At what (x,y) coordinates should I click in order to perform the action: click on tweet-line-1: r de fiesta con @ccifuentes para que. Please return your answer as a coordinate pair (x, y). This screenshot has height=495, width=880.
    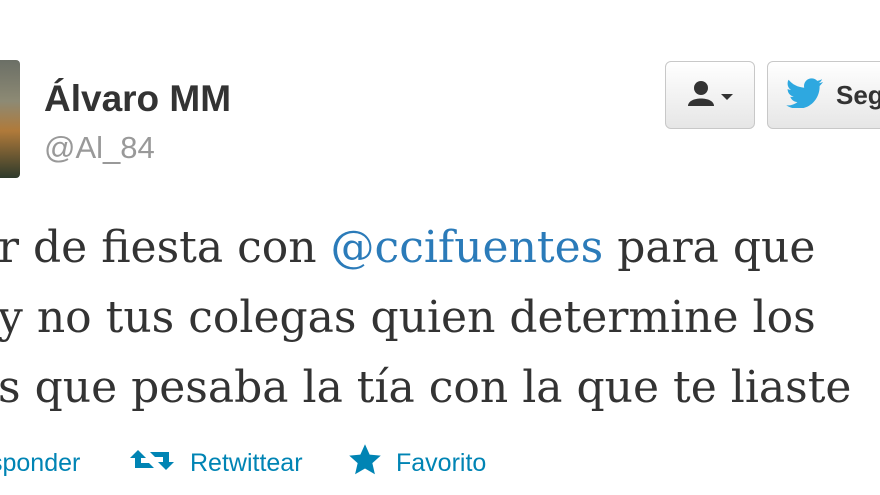
    Looking at the image, I should click on (407, 247).